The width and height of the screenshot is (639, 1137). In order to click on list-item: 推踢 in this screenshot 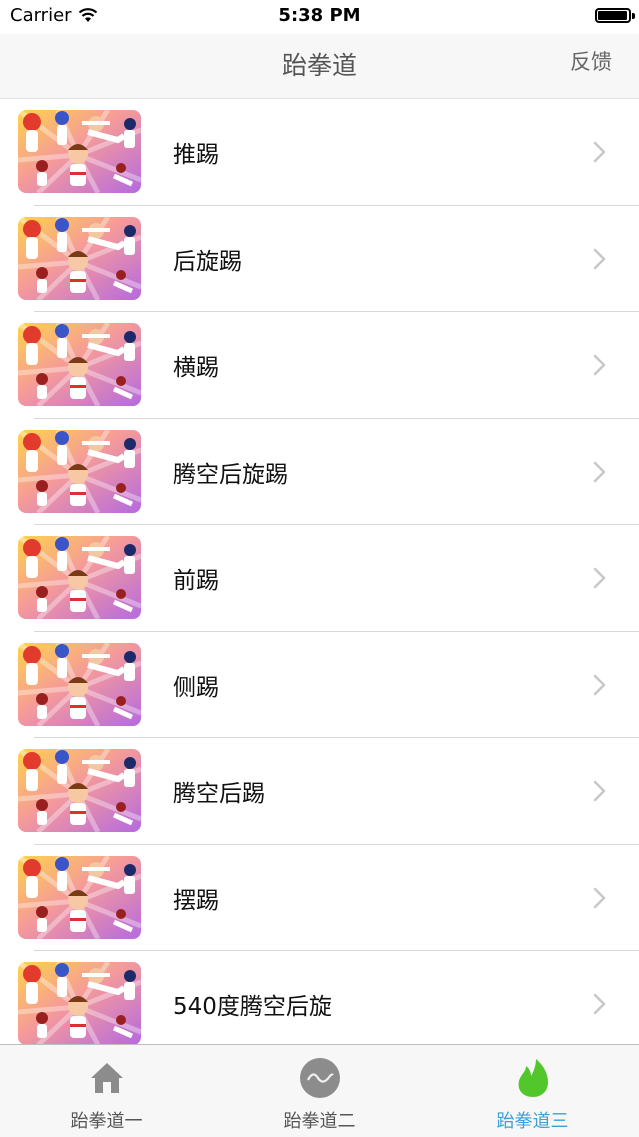, I will do `click(319, 152)`.